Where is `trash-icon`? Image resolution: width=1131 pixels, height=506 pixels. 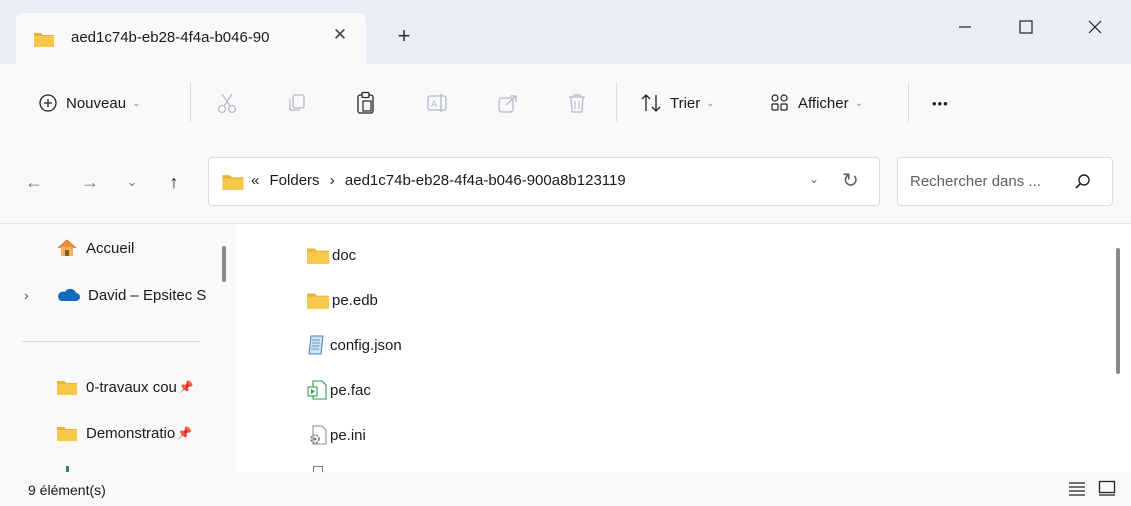 trash-icon is located at coordinates (577, 103).